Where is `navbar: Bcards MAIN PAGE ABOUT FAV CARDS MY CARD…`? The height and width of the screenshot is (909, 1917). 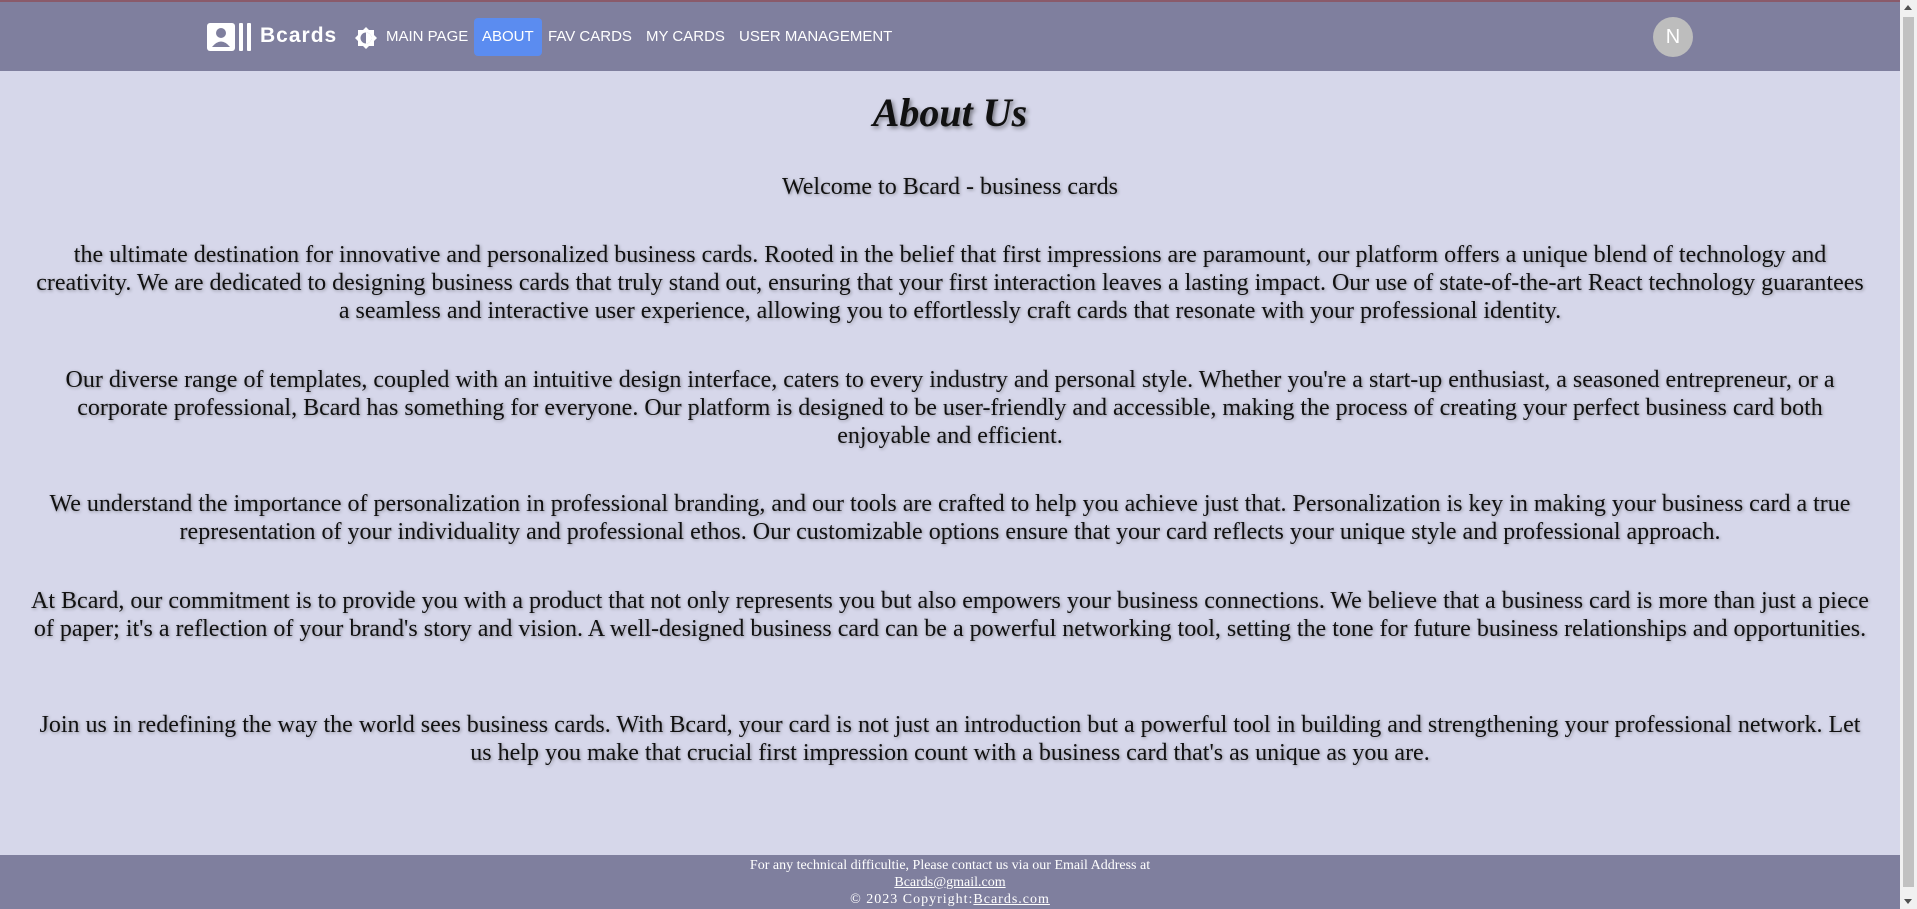
navbar: Bcards MAIN PAGE ABOUT FAV CARDS MY CARD… is located at coordinates (950, 36).